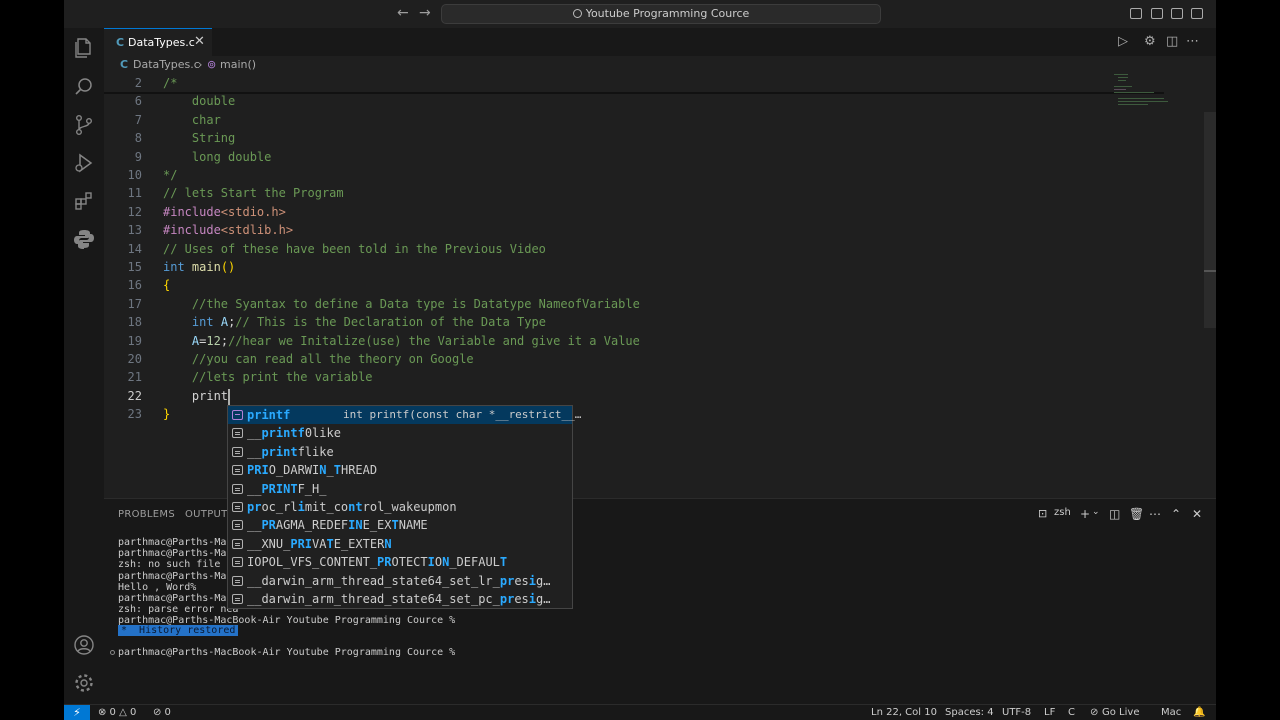 The image size is (1280, 720). Describe the element at coordinates (1062, 512) in the screenshot. I see `terminal-shell-label: zsh` at that location.